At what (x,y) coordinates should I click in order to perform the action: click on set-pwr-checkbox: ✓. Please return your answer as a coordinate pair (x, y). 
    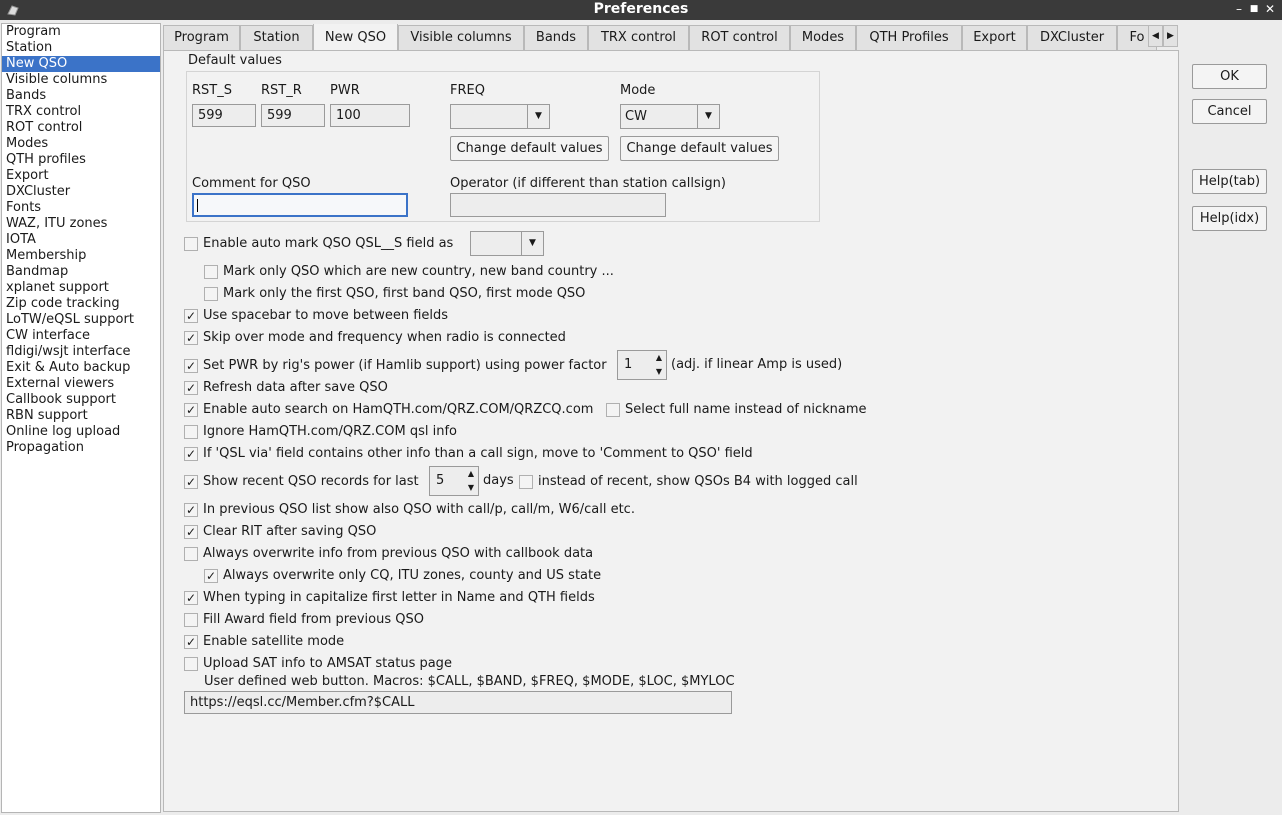
    Looking at the image, I should click on (191, 366).